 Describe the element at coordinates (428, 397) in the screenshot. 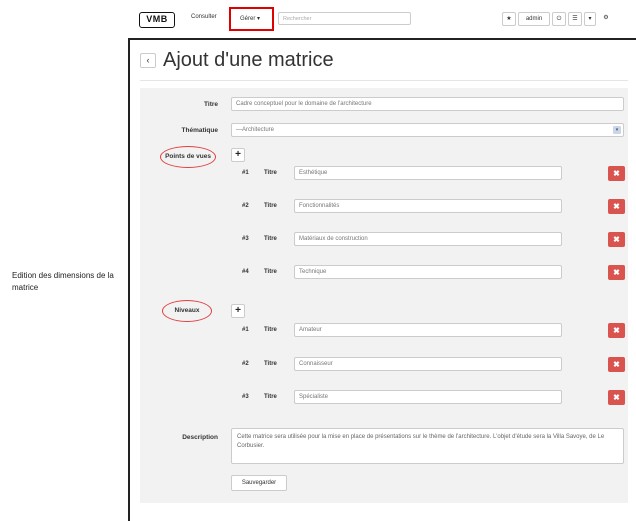

I see `niveau-title-input: Spécialiste` at that location.